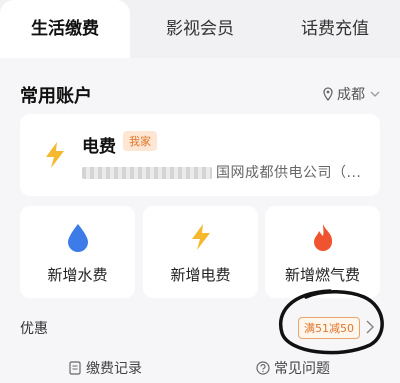 The width and height of the screenshot is (400, 383). What do you see at coordinates (147, 173) in the screenshot?
I see `redacted-account-number` at bounding box center [147, 173].